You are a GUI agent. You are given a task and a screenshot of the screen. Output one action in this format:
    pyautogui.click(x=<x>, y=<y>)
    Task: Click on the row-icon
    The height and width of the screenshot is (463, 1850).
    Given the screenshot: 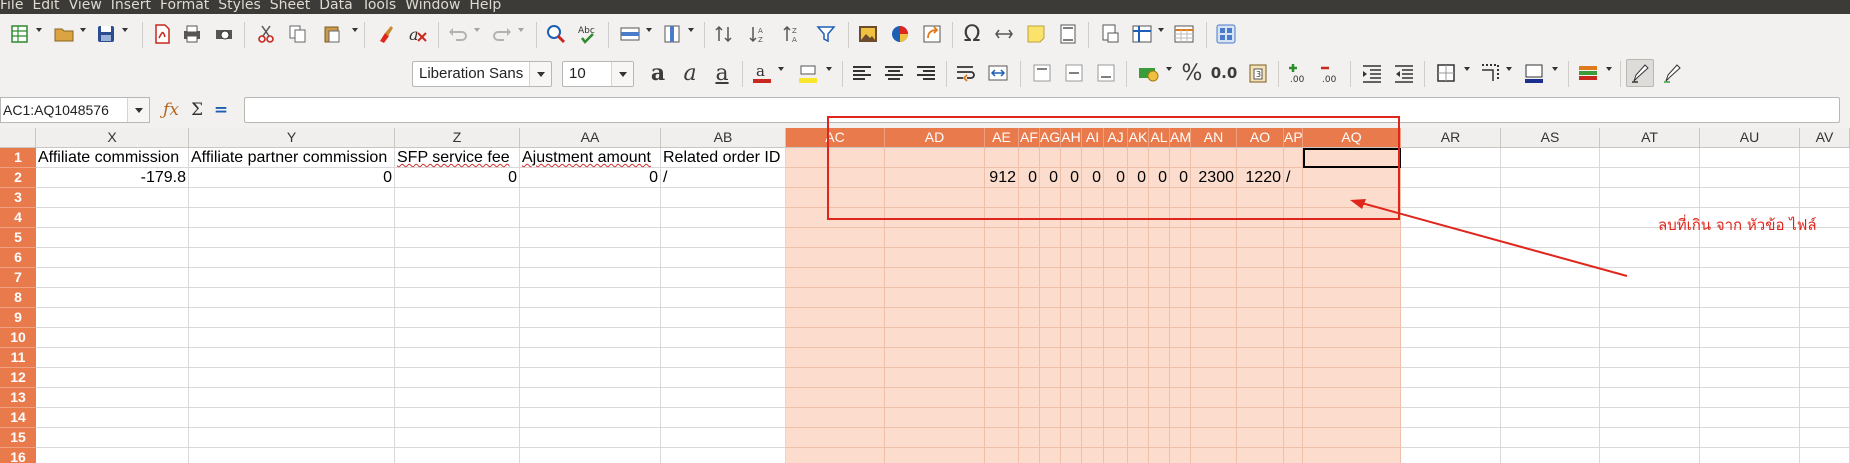 What is the action you would take?
    pyautogui.click(x=630, y=34)
    